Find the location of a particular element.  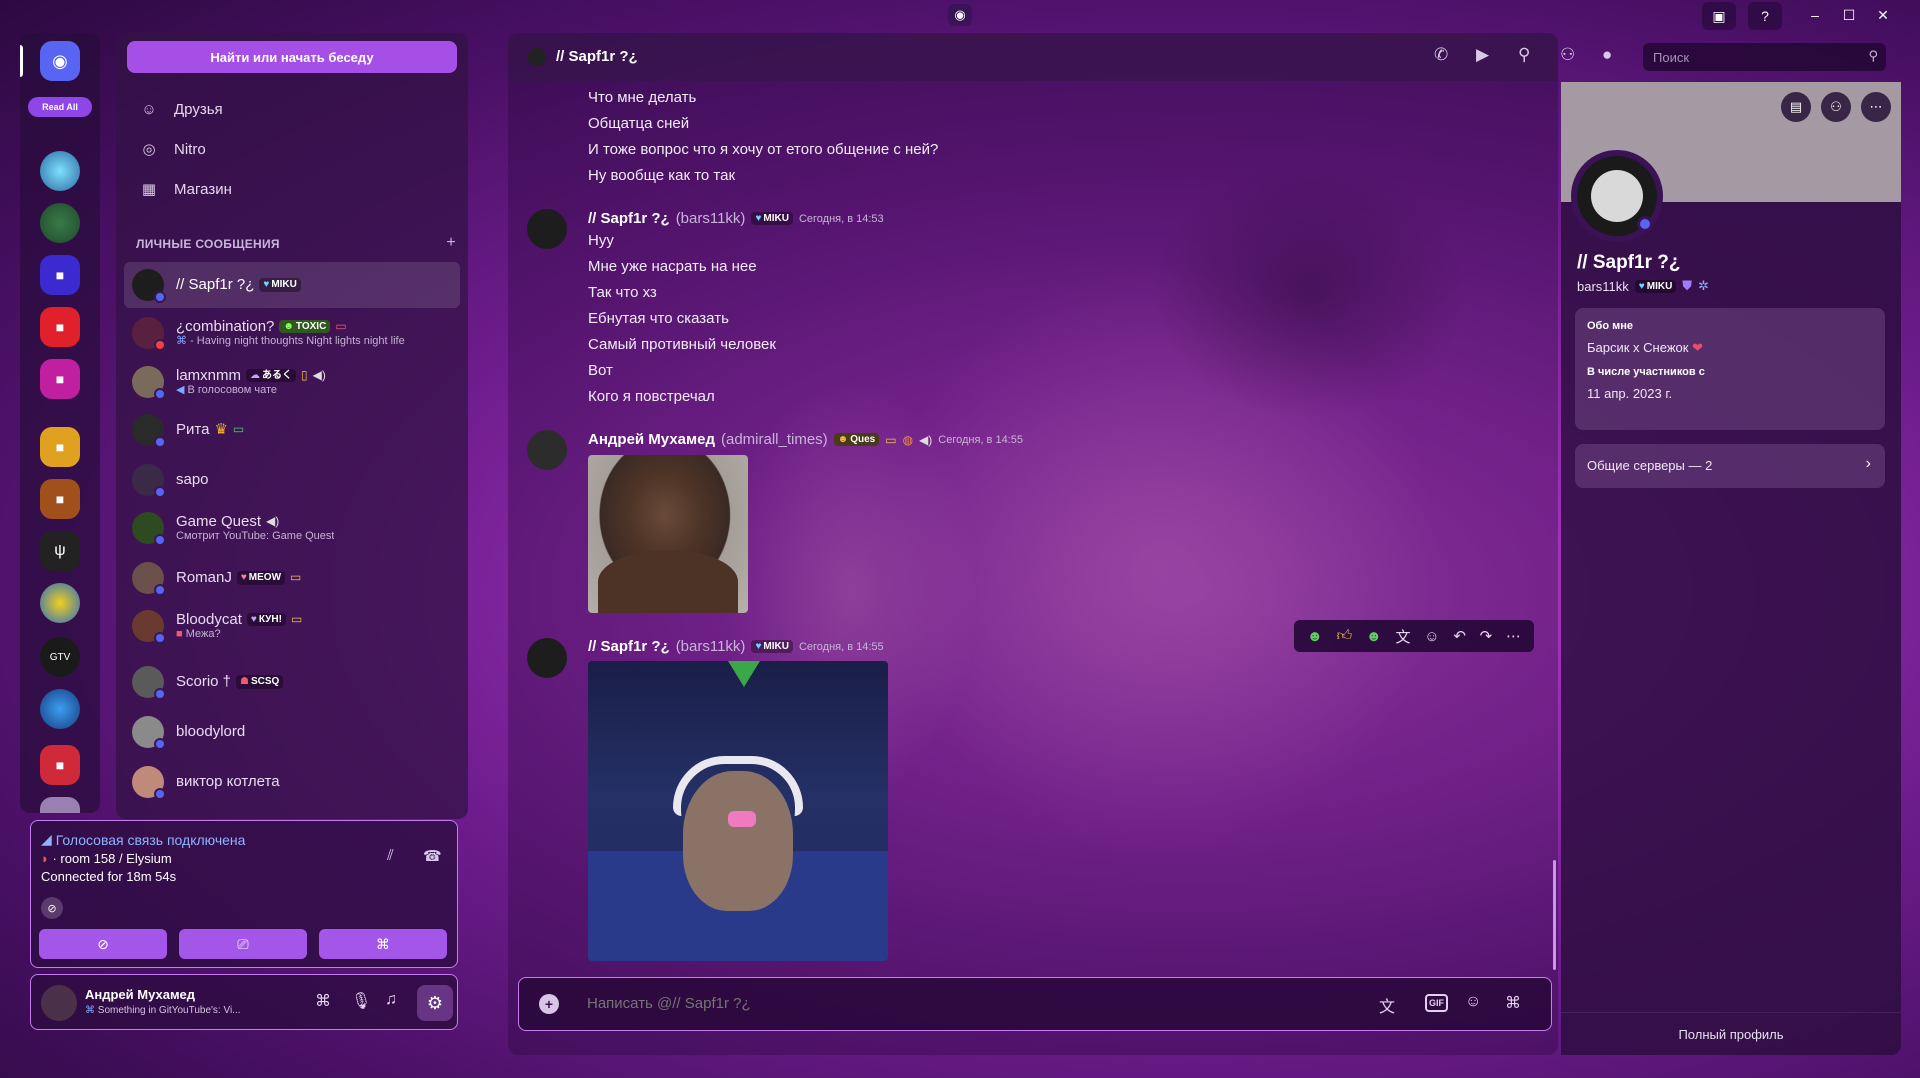

settings-gear-icon: ⚙ is located at coordinates (435, 1003).